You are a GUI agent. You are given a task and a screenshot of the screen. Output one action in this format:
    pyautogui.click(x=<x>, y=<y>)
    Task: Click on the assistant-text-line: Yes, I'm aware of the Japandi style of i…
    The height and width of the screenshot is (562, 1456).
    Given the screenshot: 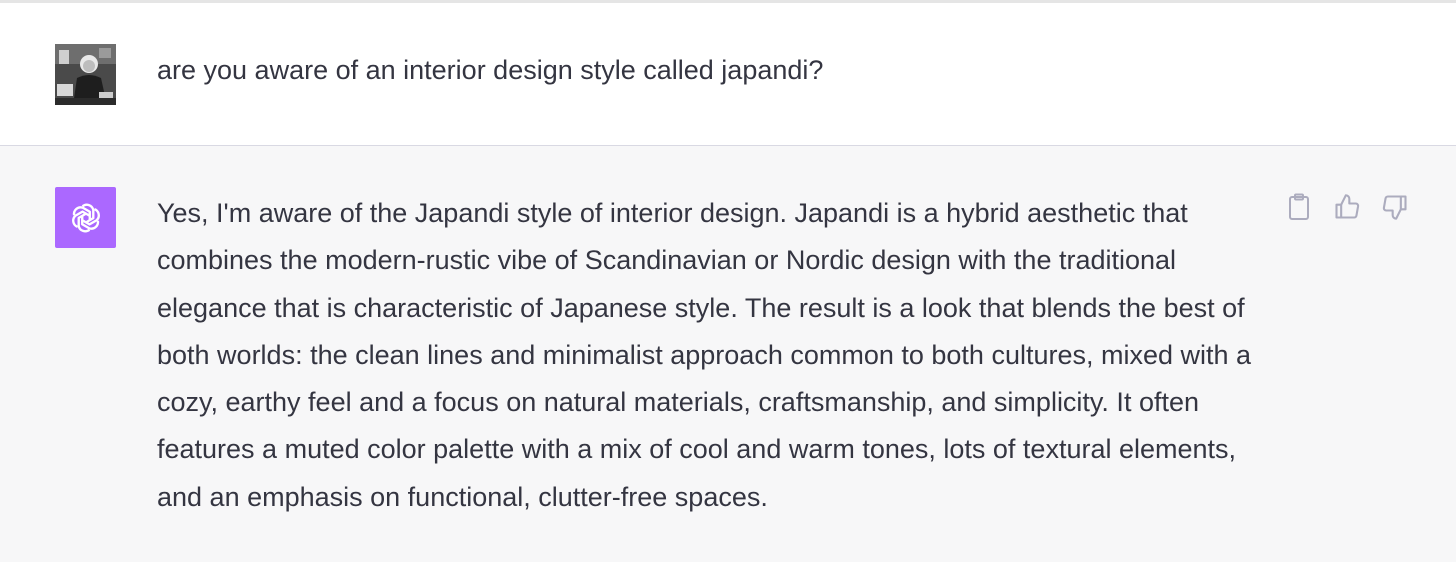 What is the action you would take?
    pyautogui.click(x=672, y=213)
    